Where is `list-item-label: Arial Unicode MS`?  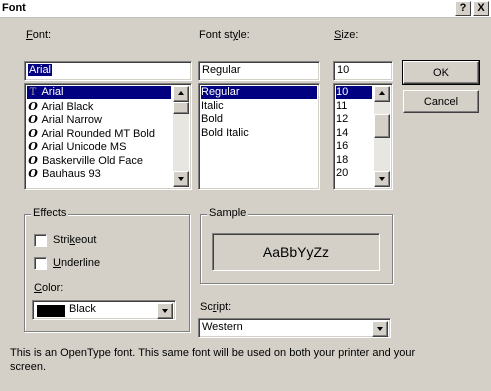 list-item-label: Arial Unicode MS is located at coordinates (84, 147).